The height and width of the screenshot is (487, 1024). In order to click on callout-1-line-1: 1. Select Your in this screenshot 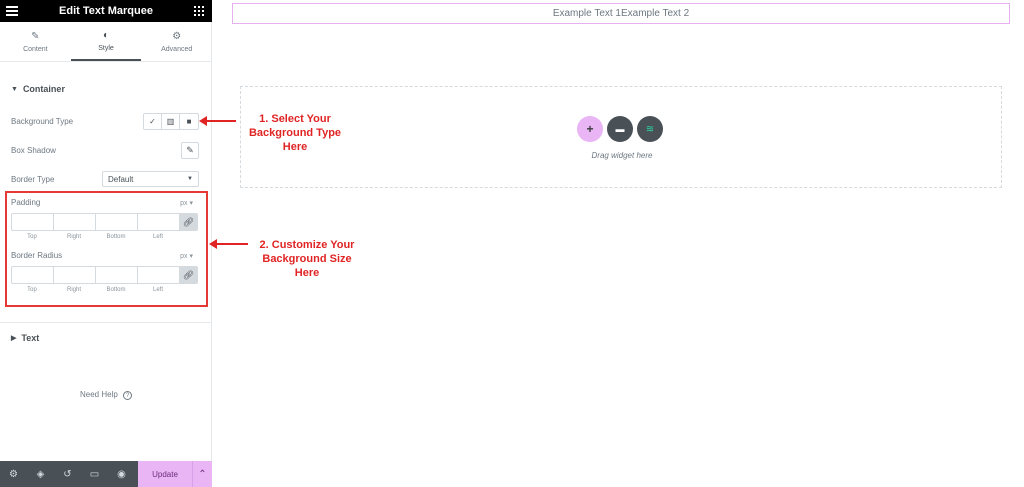, I will do `click(295, 119)`.